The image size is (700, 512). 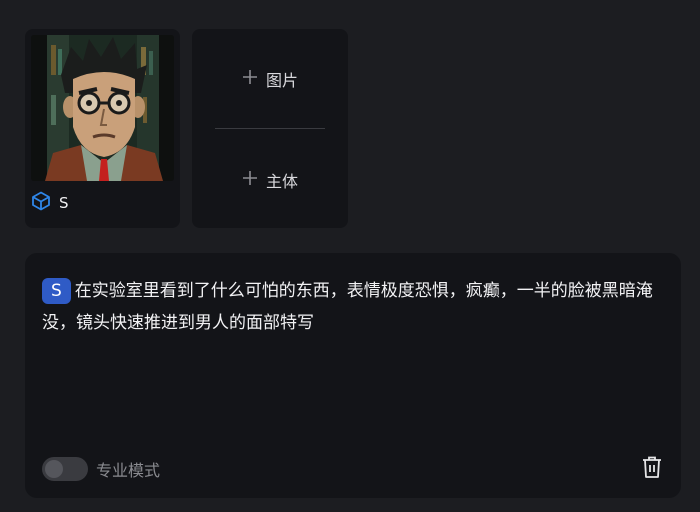 I want to click on add-reference-panel: 图片 主体, so click(x=270, y=128).